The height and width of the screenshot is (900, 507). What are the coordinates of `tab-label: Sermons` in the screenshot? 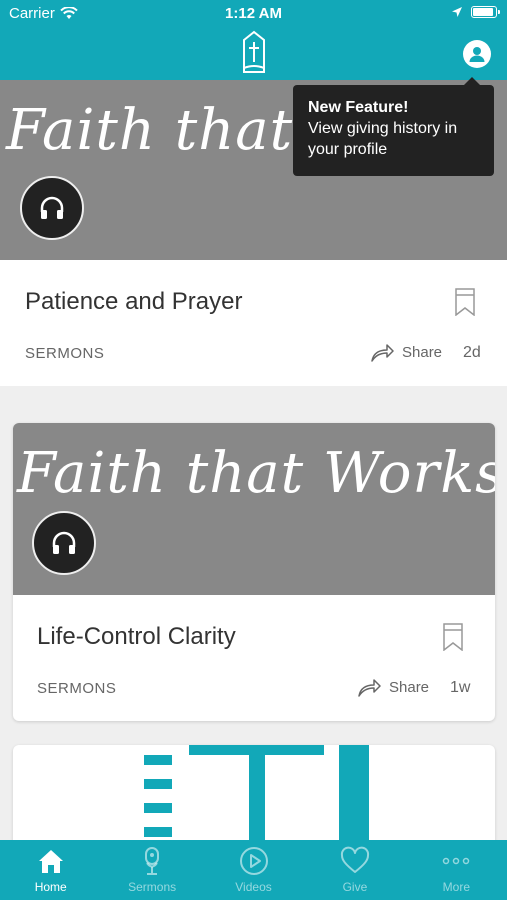 It's located at (152, 887).